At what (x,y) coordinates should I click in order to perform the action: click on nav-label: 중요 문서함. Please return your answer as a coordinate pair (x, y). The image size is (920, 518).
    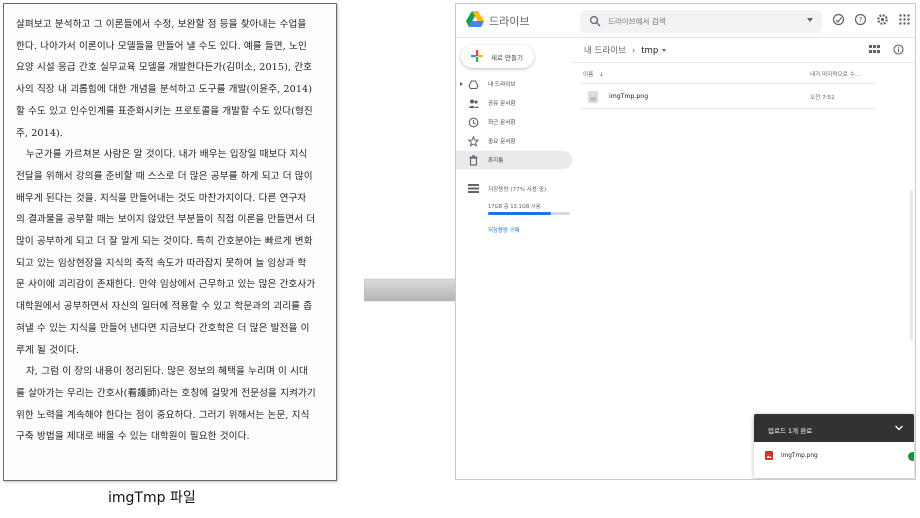
    Looking at the image, I should click on (502, 142).